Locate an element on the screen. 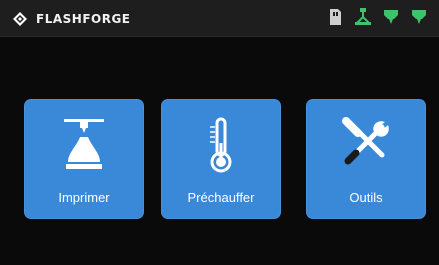  flashforge-logo-icon is located at coordinates (20, 19).